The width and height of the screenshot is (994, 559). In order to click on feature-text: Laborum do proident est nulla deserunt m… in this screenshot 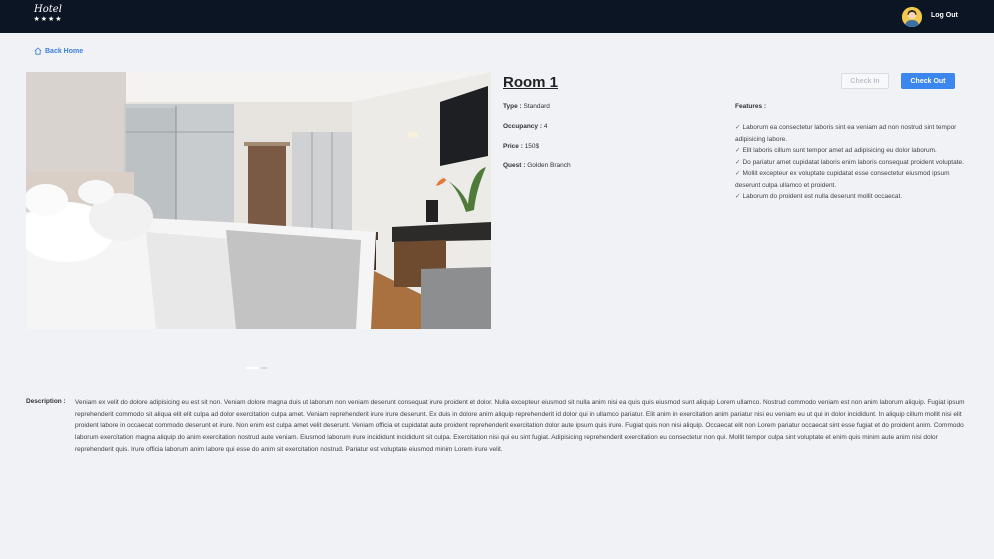, I will do `click(822, 196)`.